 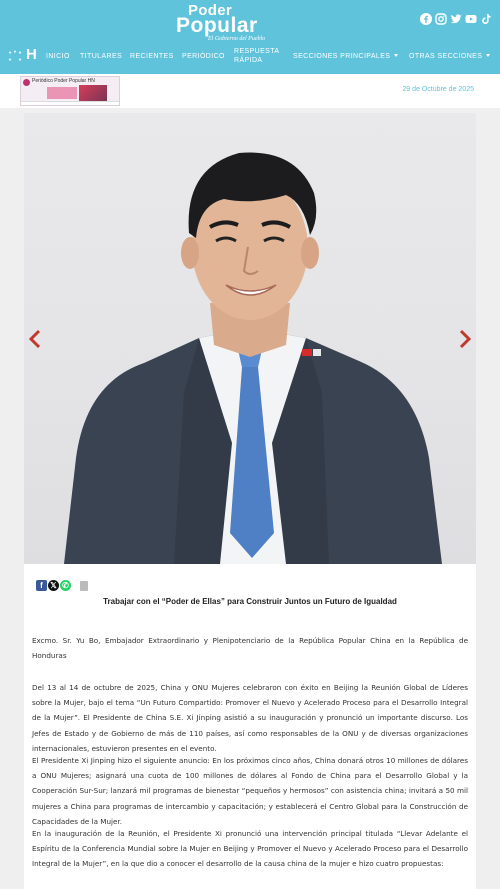 What do you see at coordinates (53, 585) in the screenshot?
I see `x-icon: 𝕏` at bounding box center [53, 585].